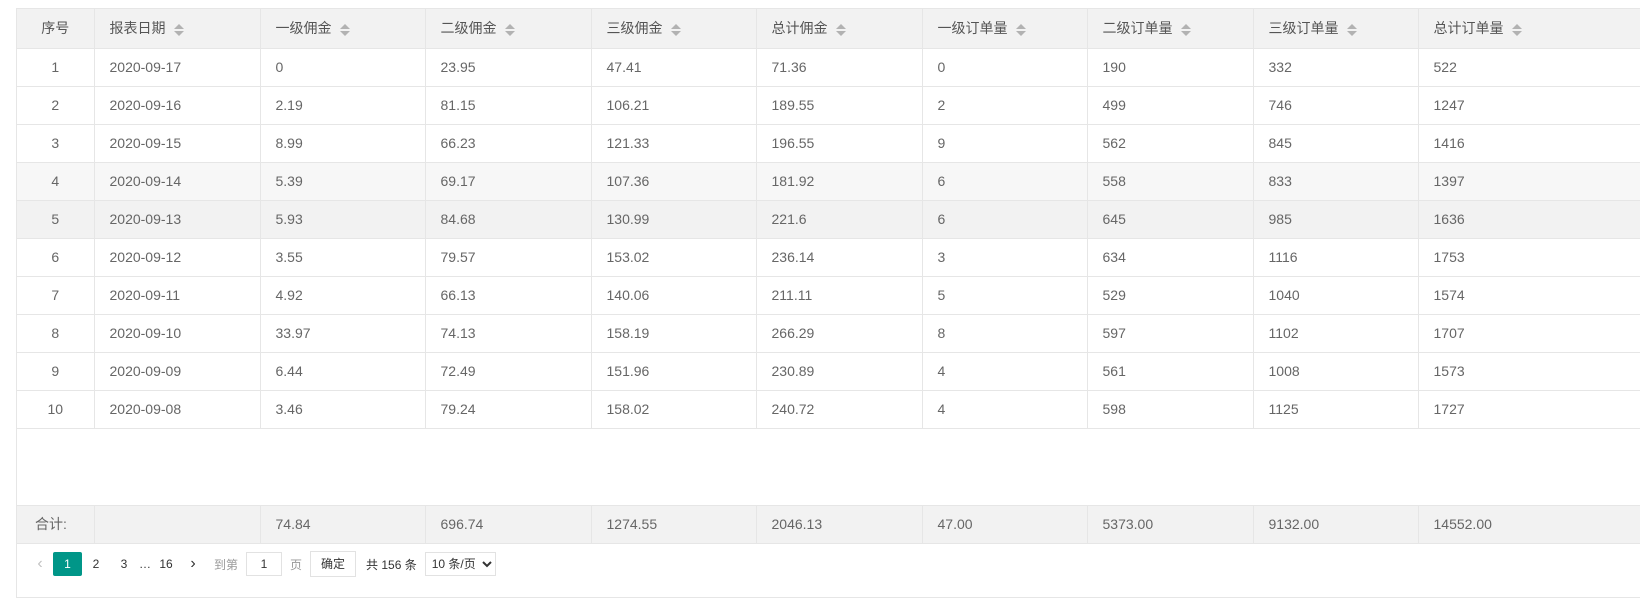 Image resolution: width=1640 pixels, height=610 pixels. Describe the element at coordinates (1529, 219) in the screenshot. I see `cell-total-orders: 1636` at that location.